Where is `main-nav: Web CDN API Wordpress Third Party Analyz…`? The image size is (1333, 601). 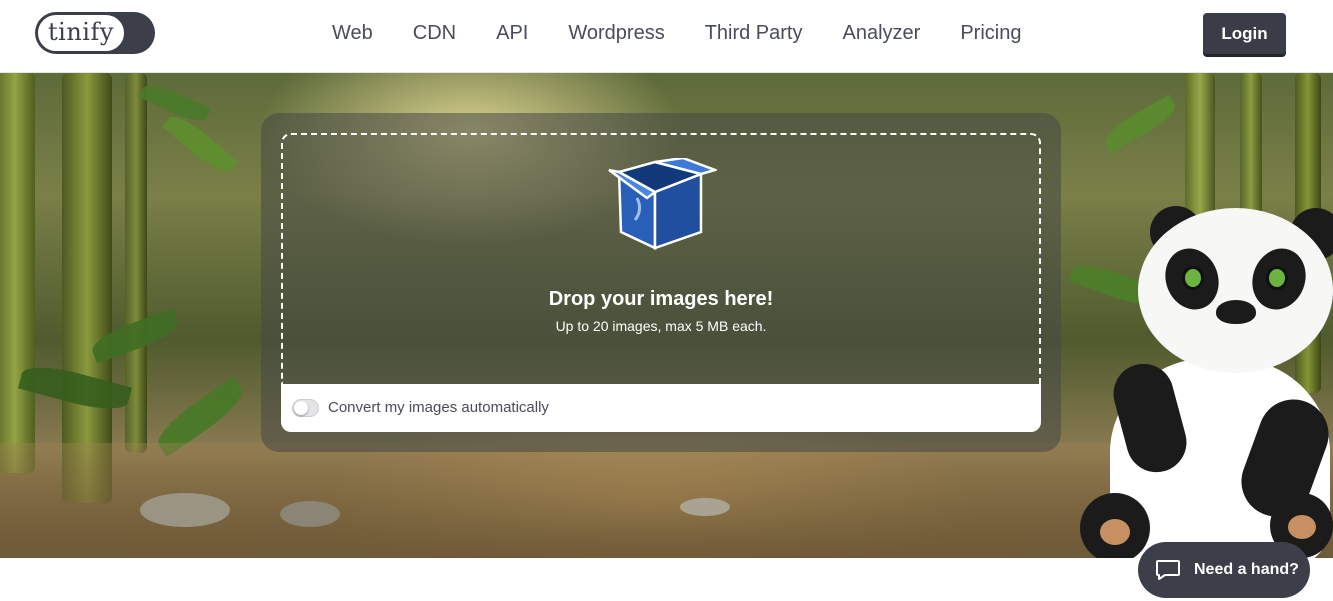
main-nav: Web CDN API Wordpress Third Party Analyz… is located at coordinates (676, 34).